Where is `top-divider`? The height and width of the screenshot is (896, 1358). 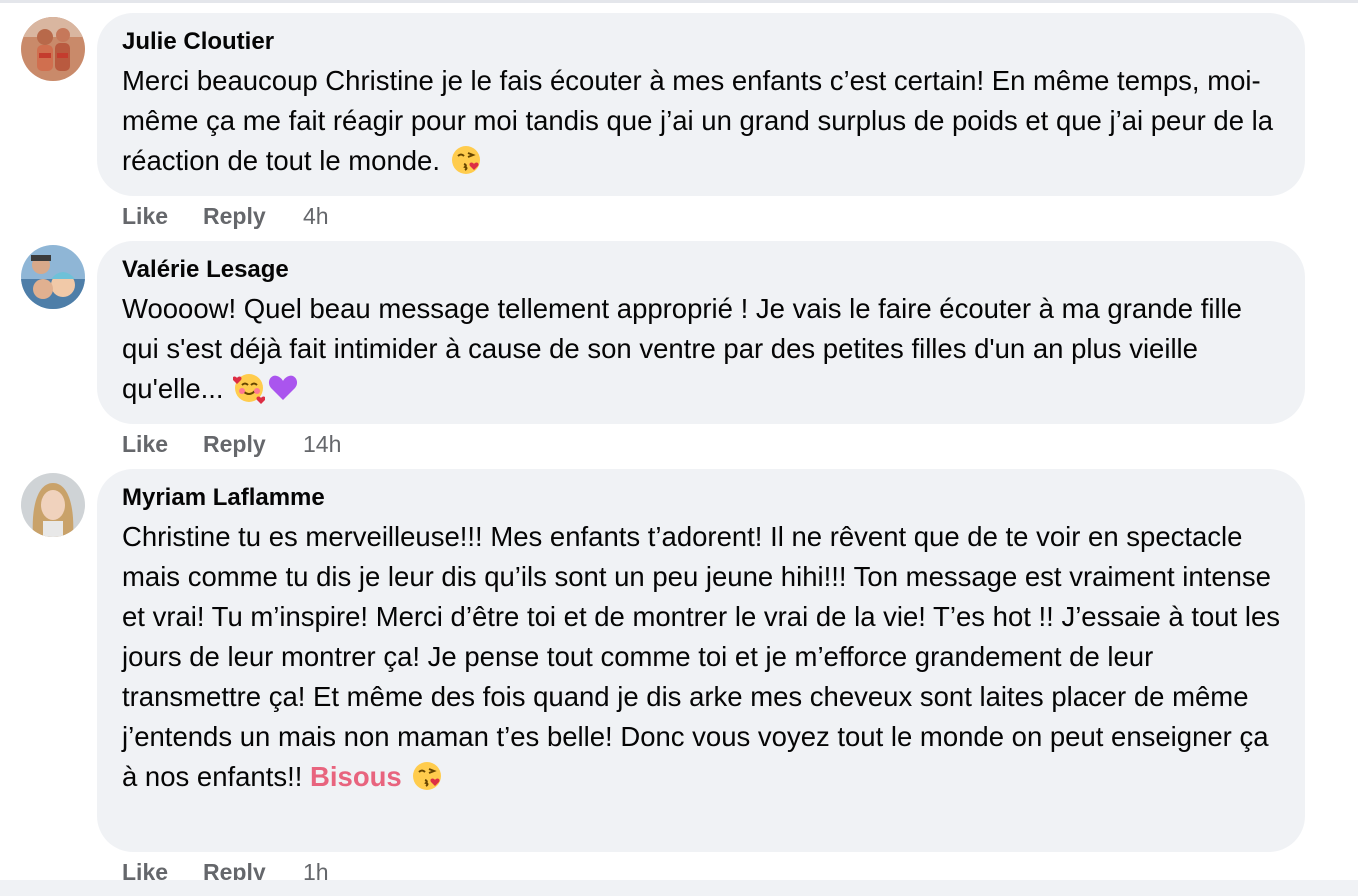 top-divider is located at coordinates (679, 1).